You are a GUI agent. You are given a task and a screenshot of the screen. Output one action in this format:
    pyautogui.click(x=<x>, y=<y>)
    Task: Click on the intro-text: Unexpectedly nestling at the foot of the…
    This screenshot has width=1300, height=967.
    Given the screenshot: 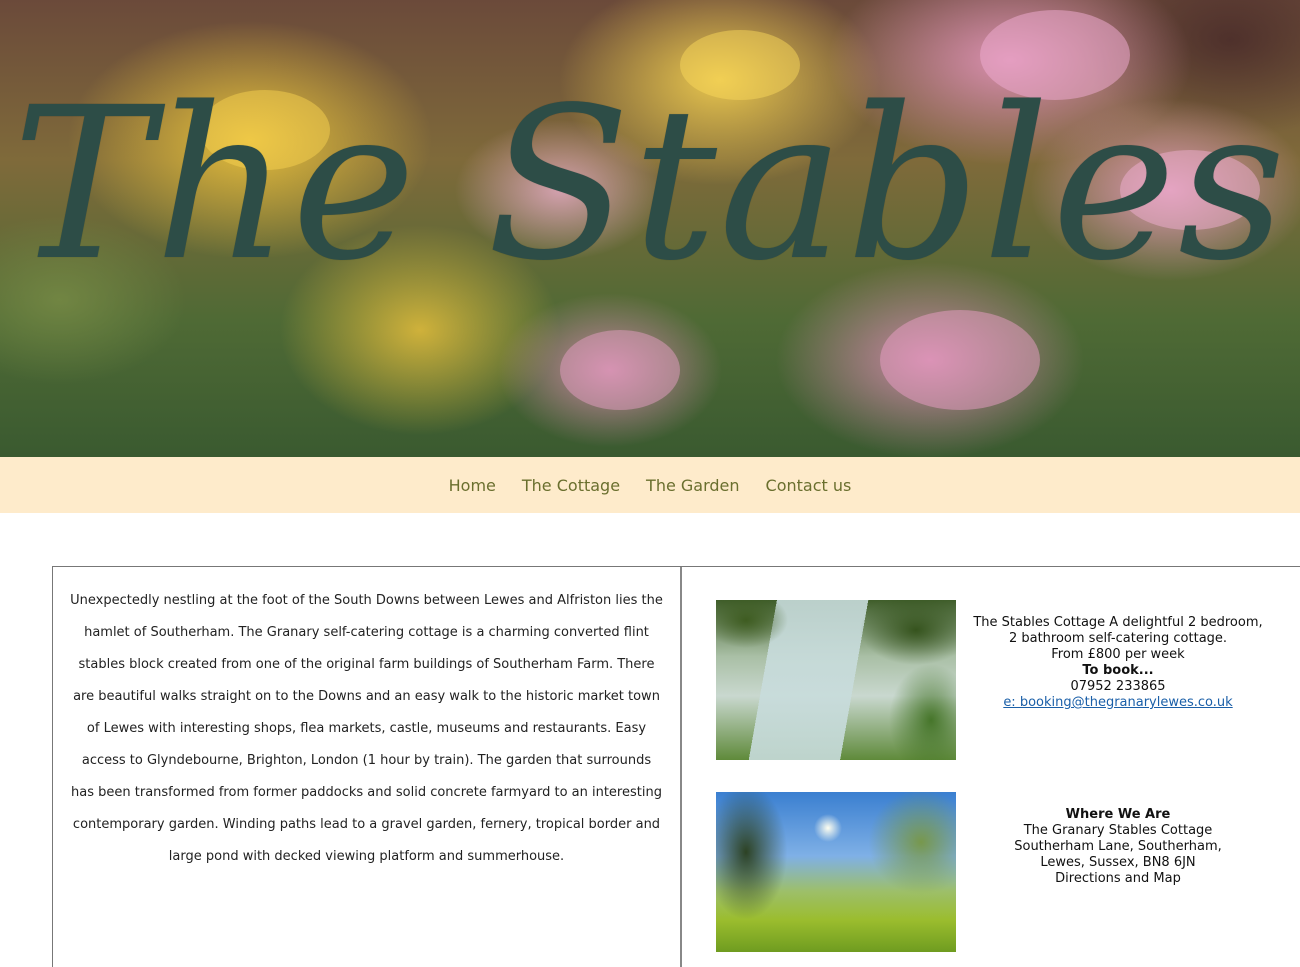 What is the action you would take?
    pyautogui.click(x=366, y=728)
    